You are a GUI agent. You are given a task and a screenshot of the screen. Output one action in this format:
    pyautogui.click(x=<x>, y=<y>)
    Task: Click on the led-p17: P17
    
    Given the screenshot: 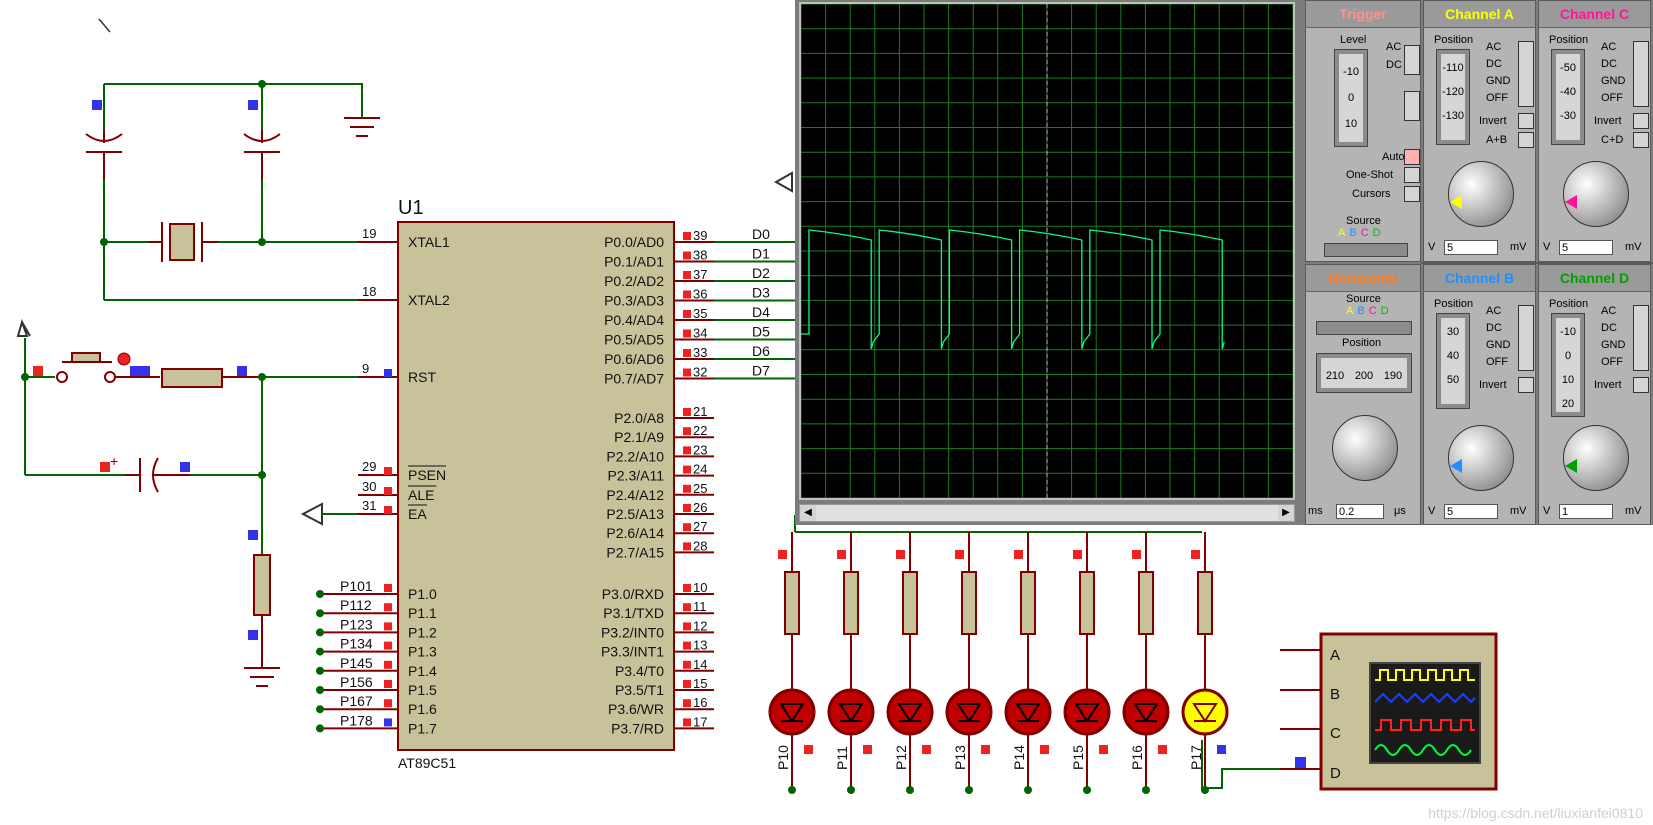 What is the action you would take?
    pyautogui.click(x=1205, y=663)
    